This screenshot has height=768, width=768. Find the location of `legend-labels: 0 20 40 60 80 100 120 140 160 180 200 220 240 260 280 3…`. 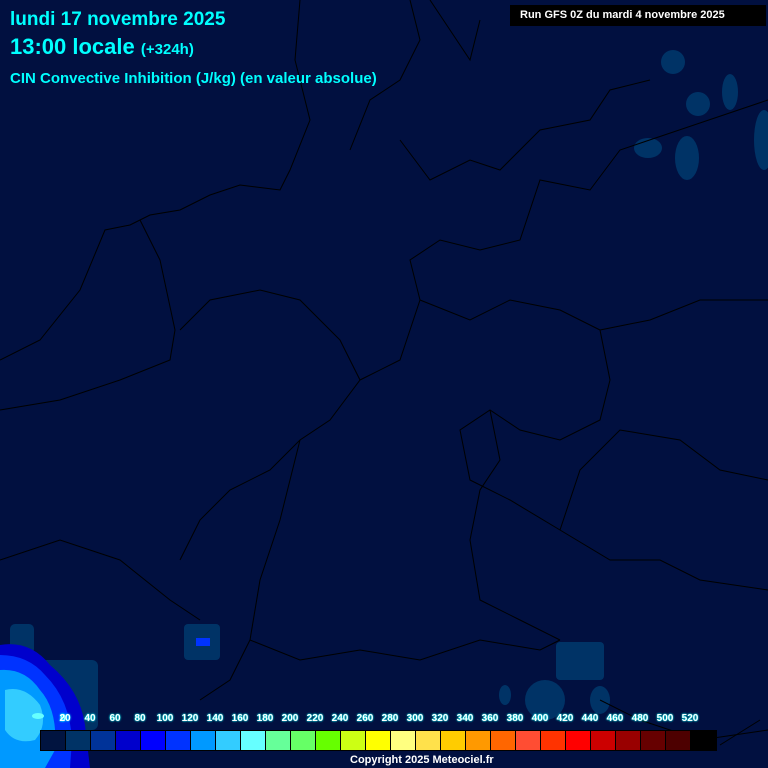

legend-labels: 0 20 40 60 80 100 120 140 160 180 200 220 240 260 280 3… is located at coordinates (390, 720).